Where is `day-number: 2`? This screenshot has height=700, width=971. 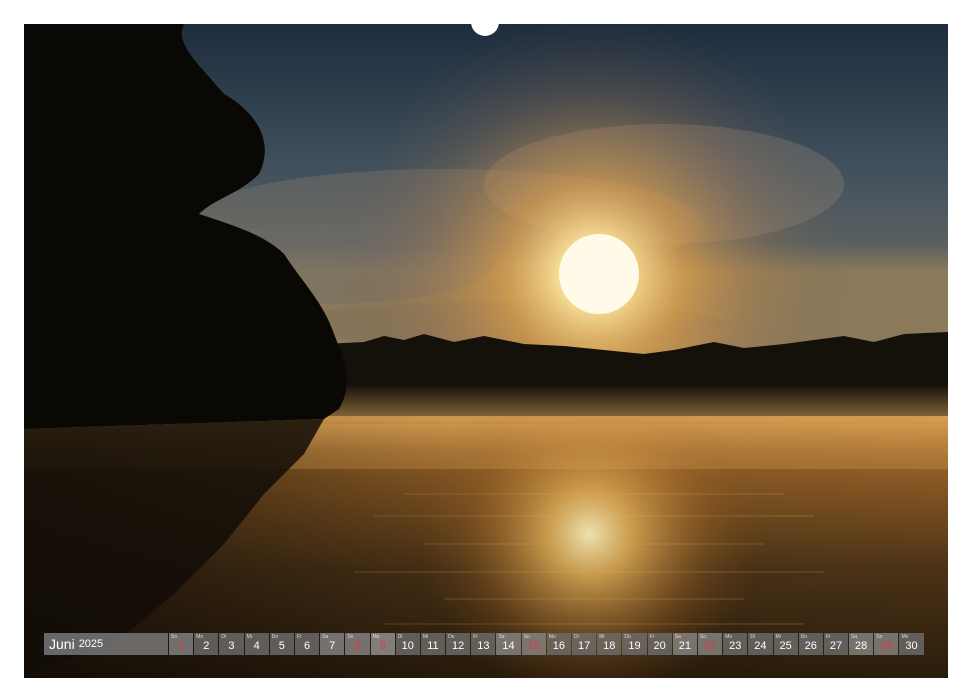 day-number: 2 is located at coordinates (206, 646).